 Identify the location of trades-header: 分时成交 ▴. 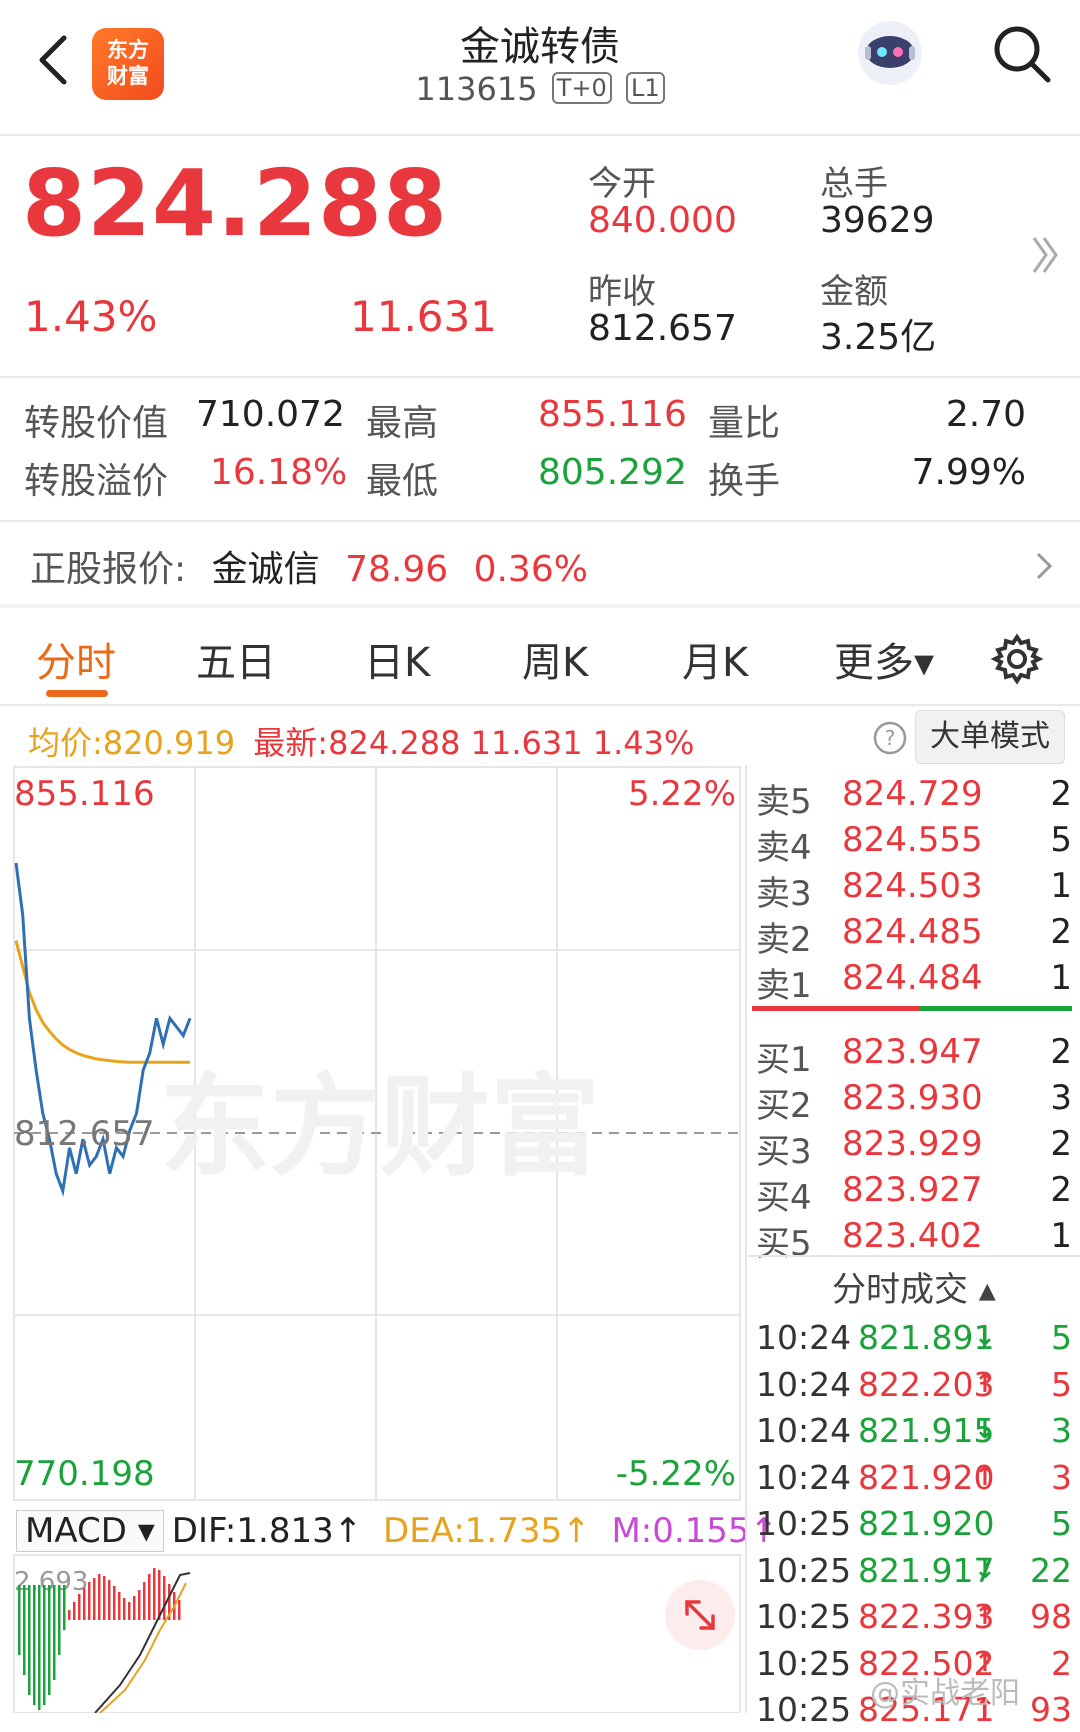
(914, 1286).